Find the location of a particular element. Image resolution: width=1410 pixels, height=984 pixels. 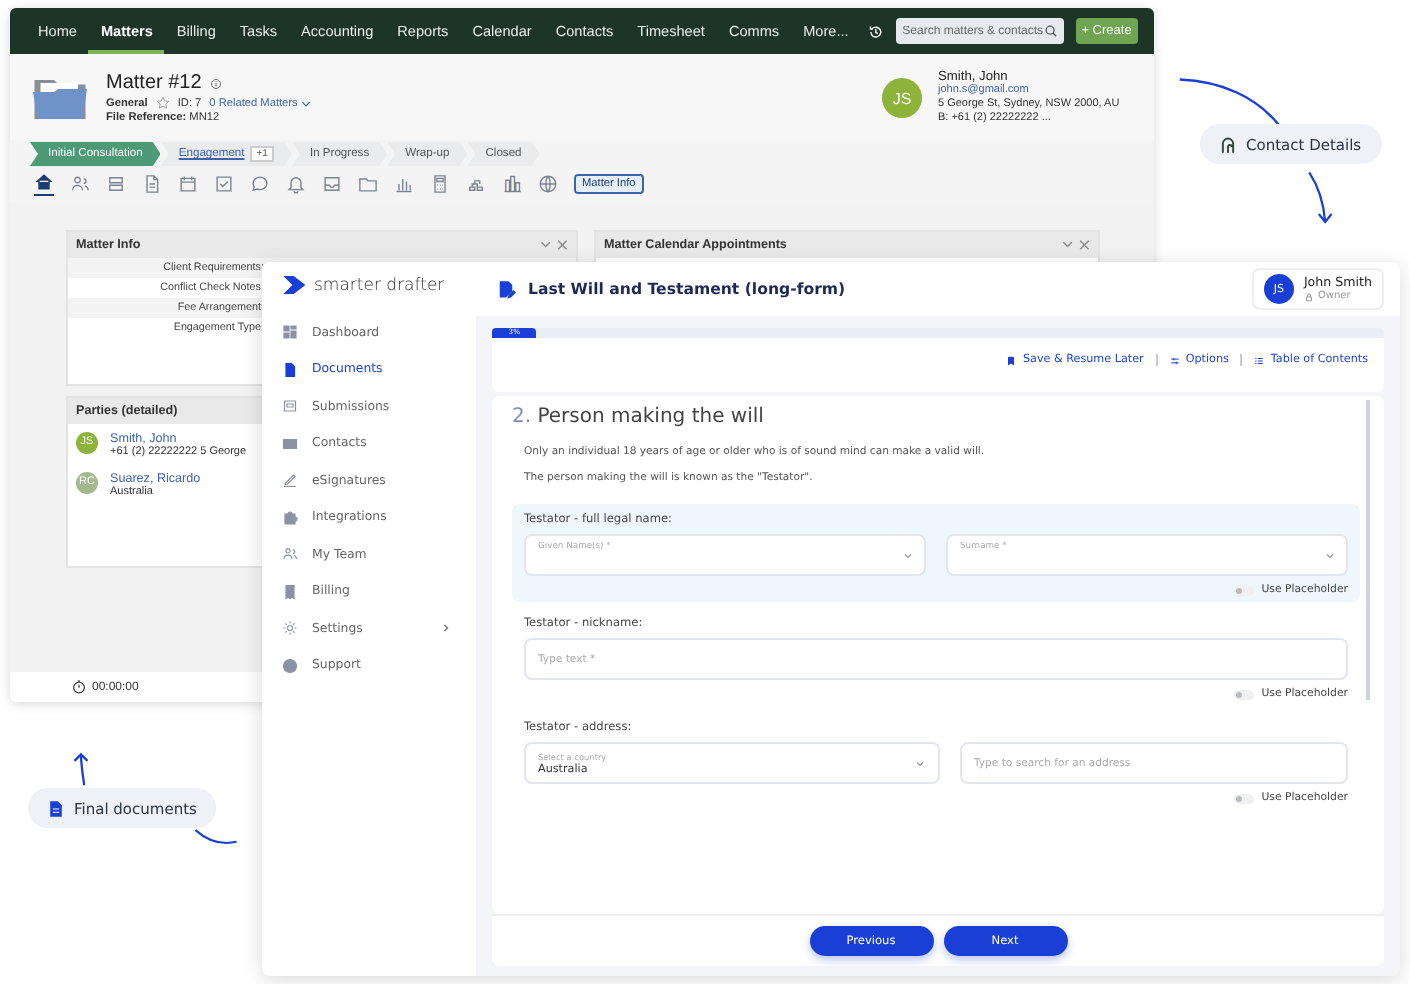

pen-icon is located at coordinates (290, 480).